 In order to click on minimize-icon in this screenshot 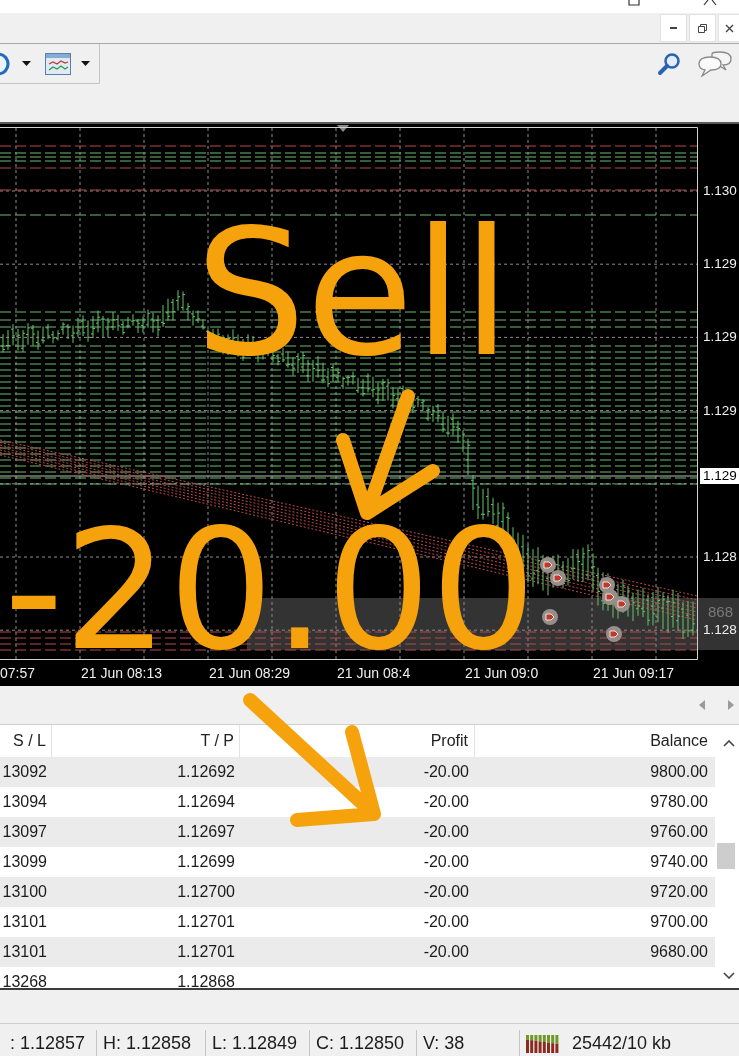, I will do `click(673, 28)`.